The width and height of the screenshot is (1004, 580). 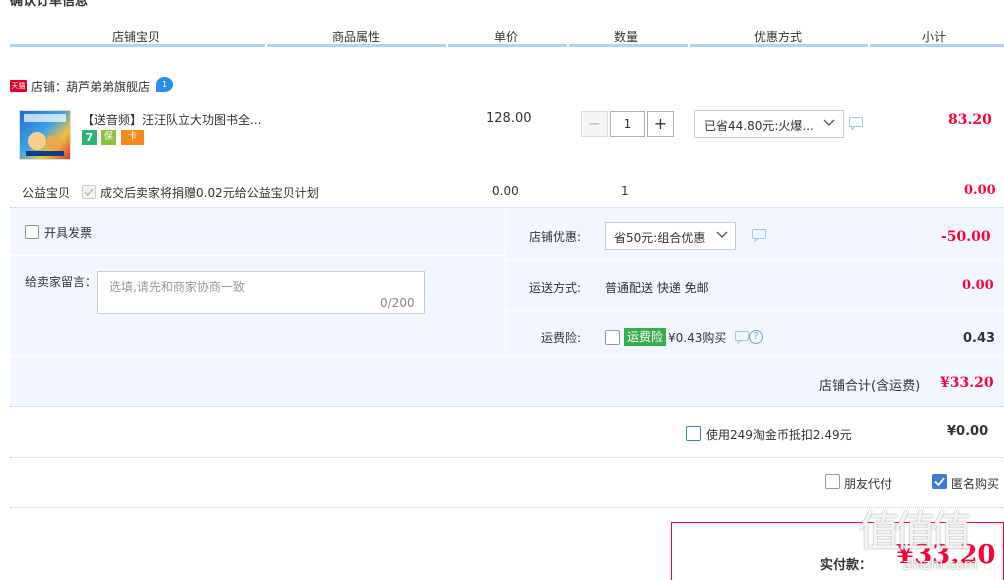 What do you see at coordinates (967, 383) in the screenshot?
I see `shop-total-amount: ¥33.20` at bounding box center [967, 383].